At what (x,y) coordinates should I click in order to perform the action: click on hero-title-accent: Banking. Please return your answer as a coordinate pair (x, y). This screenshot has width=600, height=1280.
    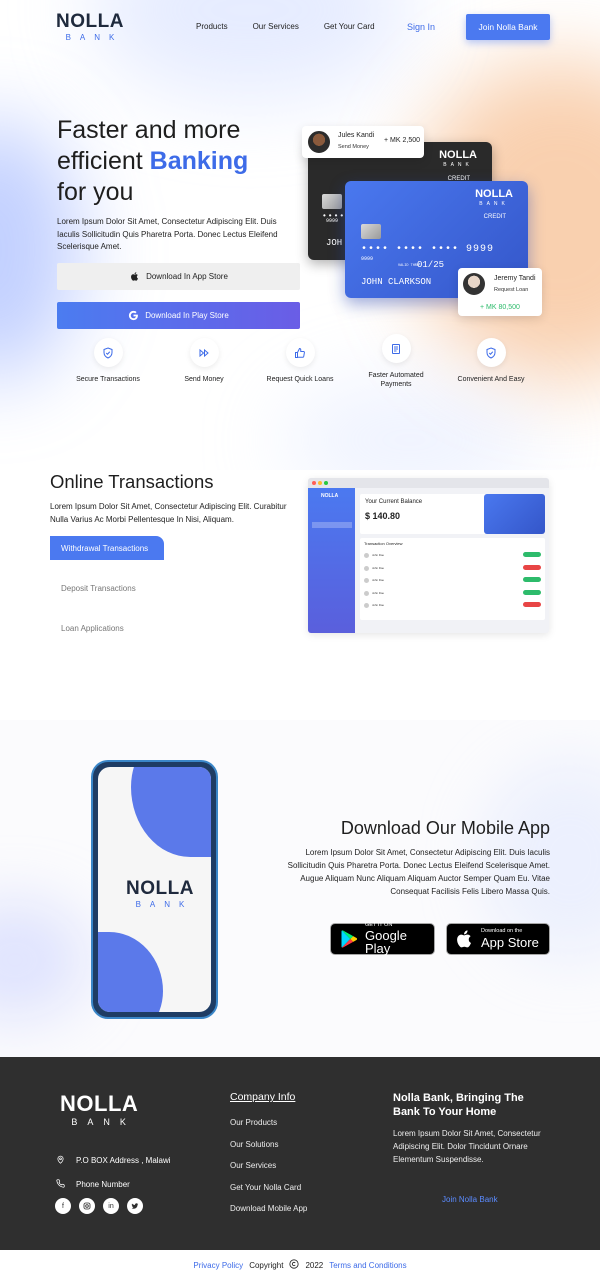
    Looking at the image, I should click on (199, 161).